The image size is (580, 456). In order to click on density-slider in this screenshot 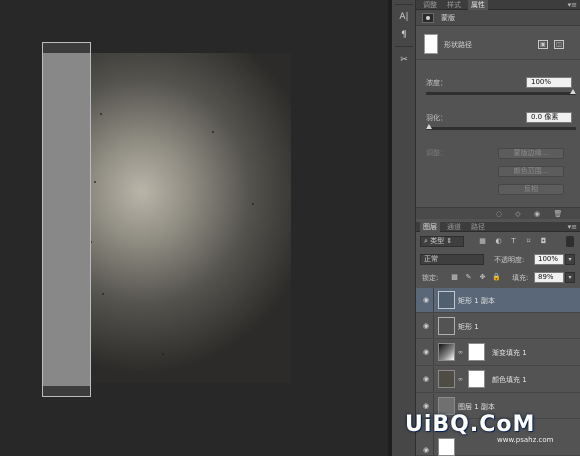, I will do `click(501, 92)`.